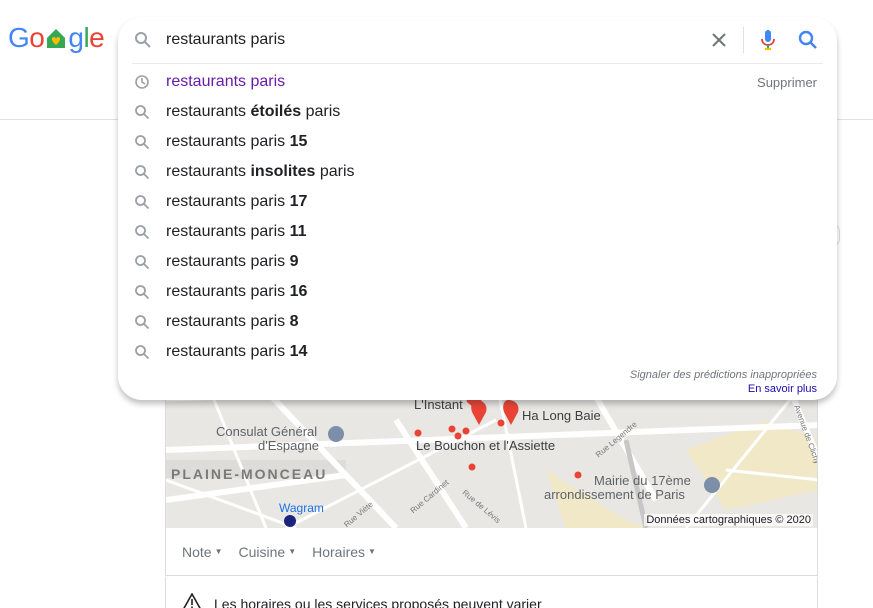 The width and height of the screenshot is (873, 608). What do you see at coordinates (477, 82) in the screenshot?
I see `suggestion-item-history: restaurants paris Supprimer` at bounding box center [477, 82].